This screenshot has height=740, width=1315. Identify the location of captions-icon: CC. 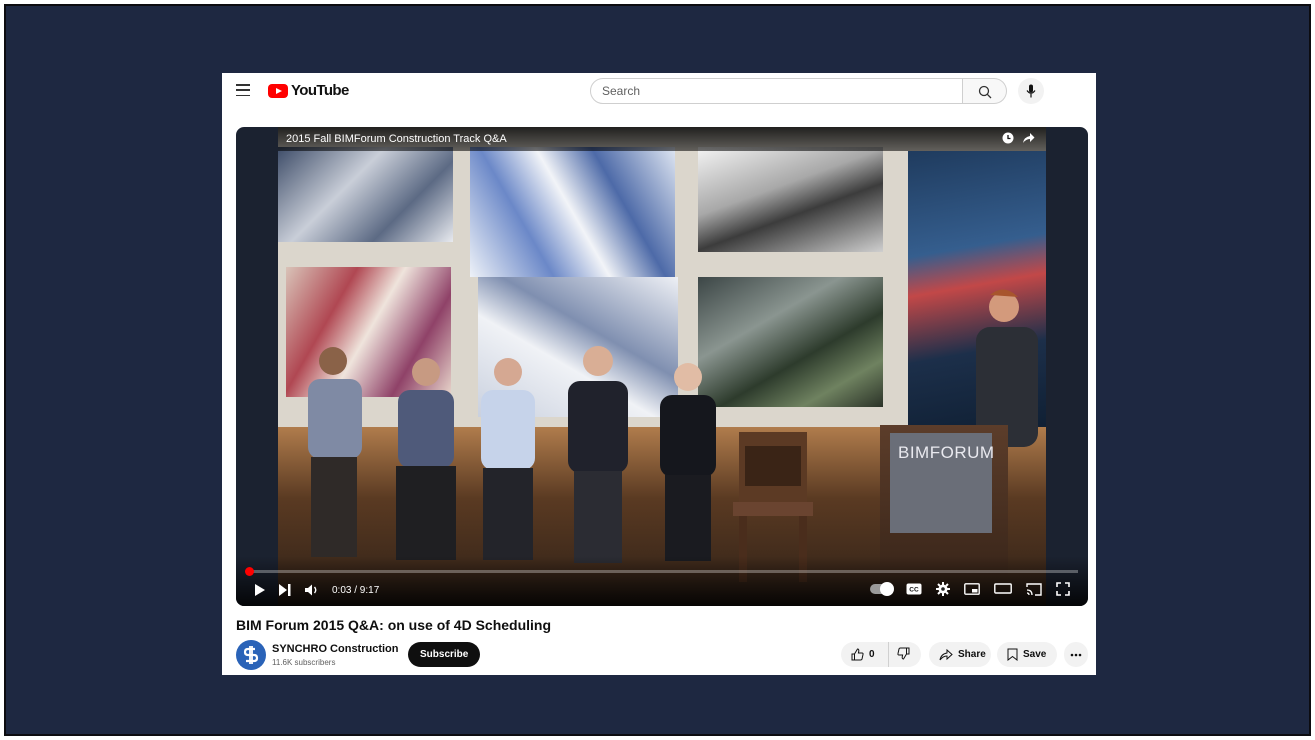
(914, 589).